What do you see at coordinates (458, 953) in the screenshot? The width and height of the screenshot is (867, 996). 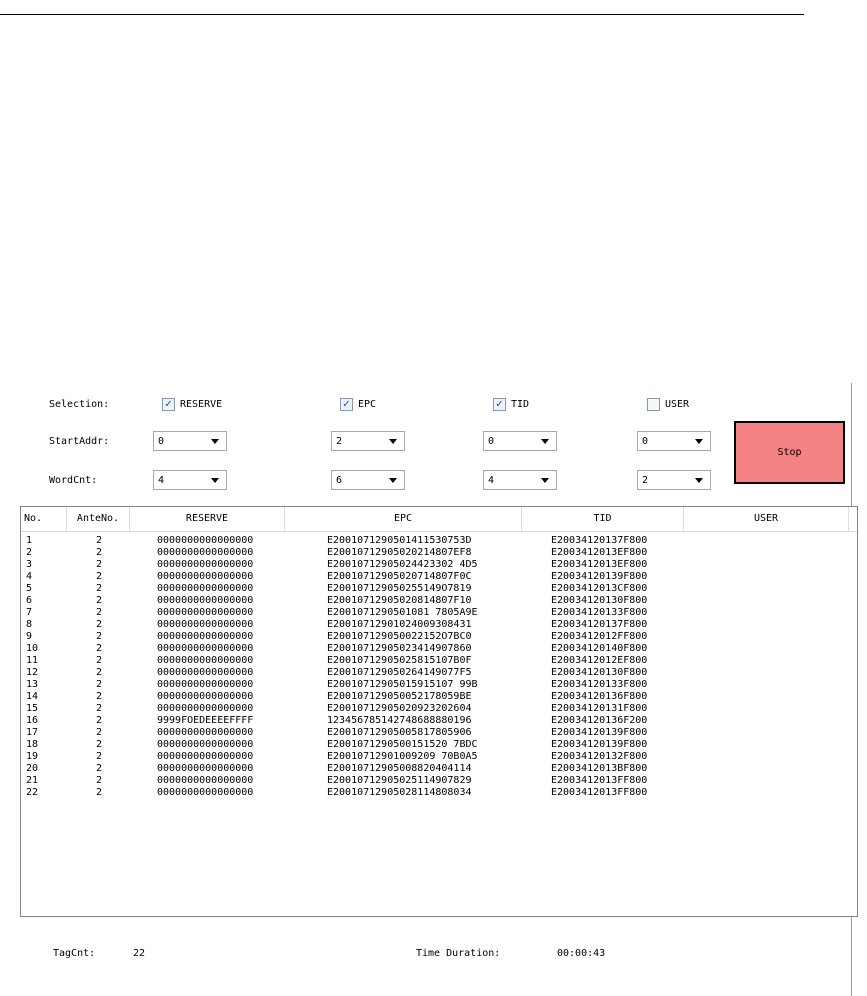 I see `time-duration-label: Time Duration:` at bounding box center [458, 953].